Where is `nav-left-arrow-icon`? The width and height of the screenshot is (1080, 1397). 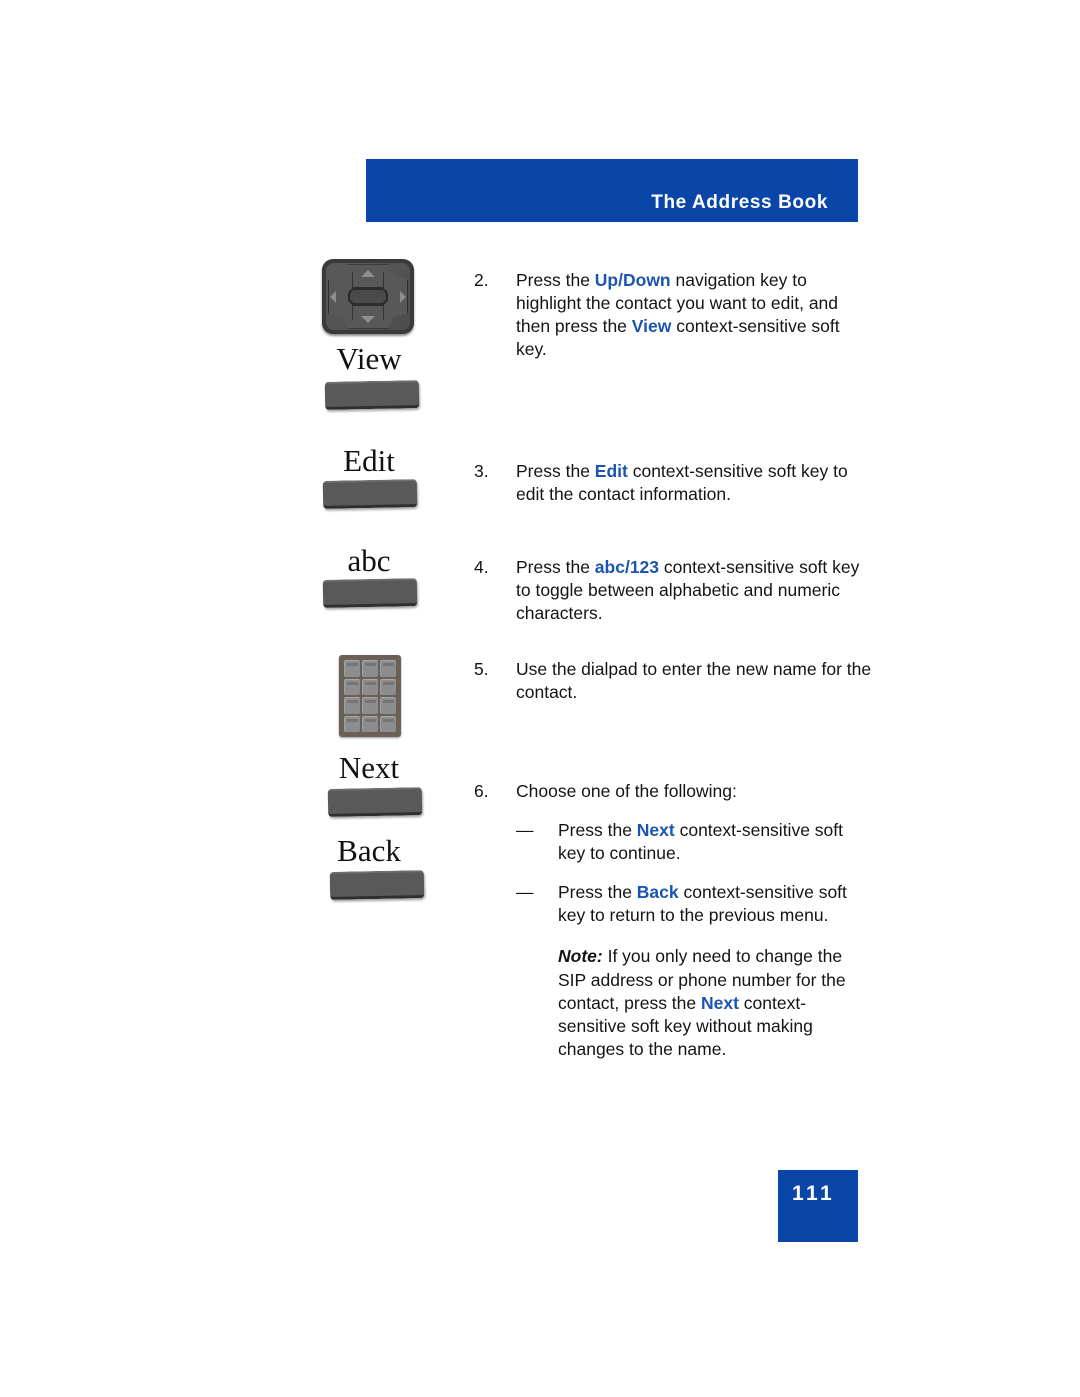
nav-left-arrow-icon is located at coordinates (333, 296).